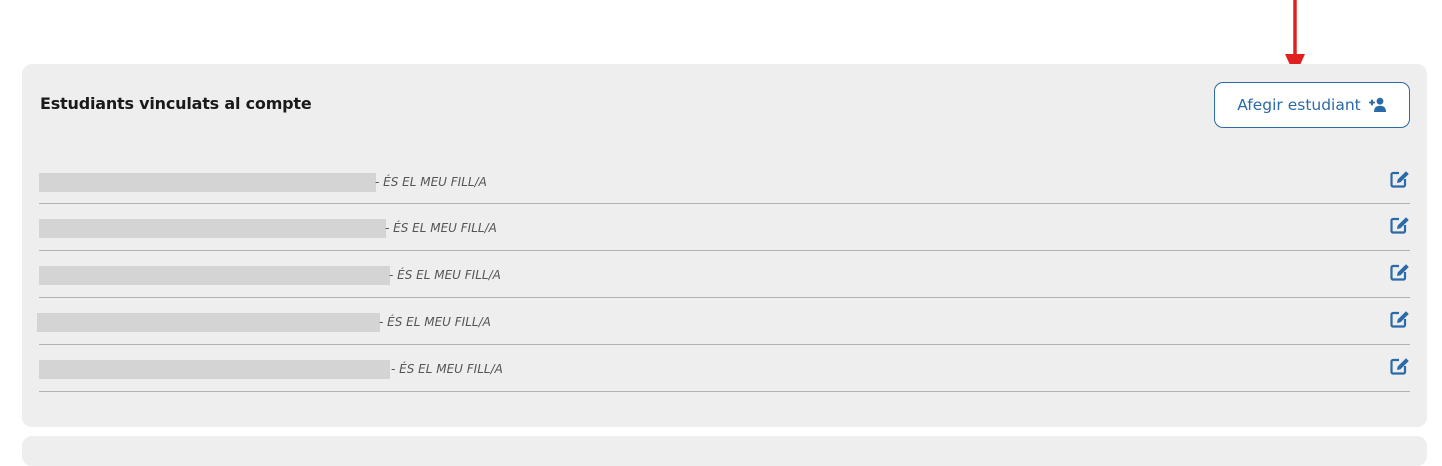 Image resolution: width=1442 pixels, height=466 pixels. I want to click on add-user-icon, so click(1377, 104).